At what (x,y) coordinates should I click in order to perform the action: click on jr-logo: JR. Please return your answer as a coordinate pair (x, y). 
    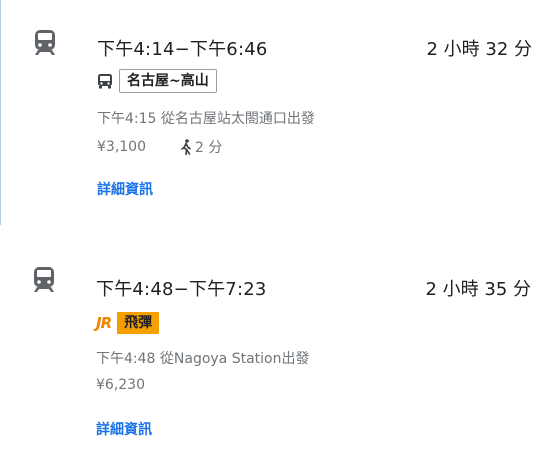
    Looking at the image, I should click on (104, 323).